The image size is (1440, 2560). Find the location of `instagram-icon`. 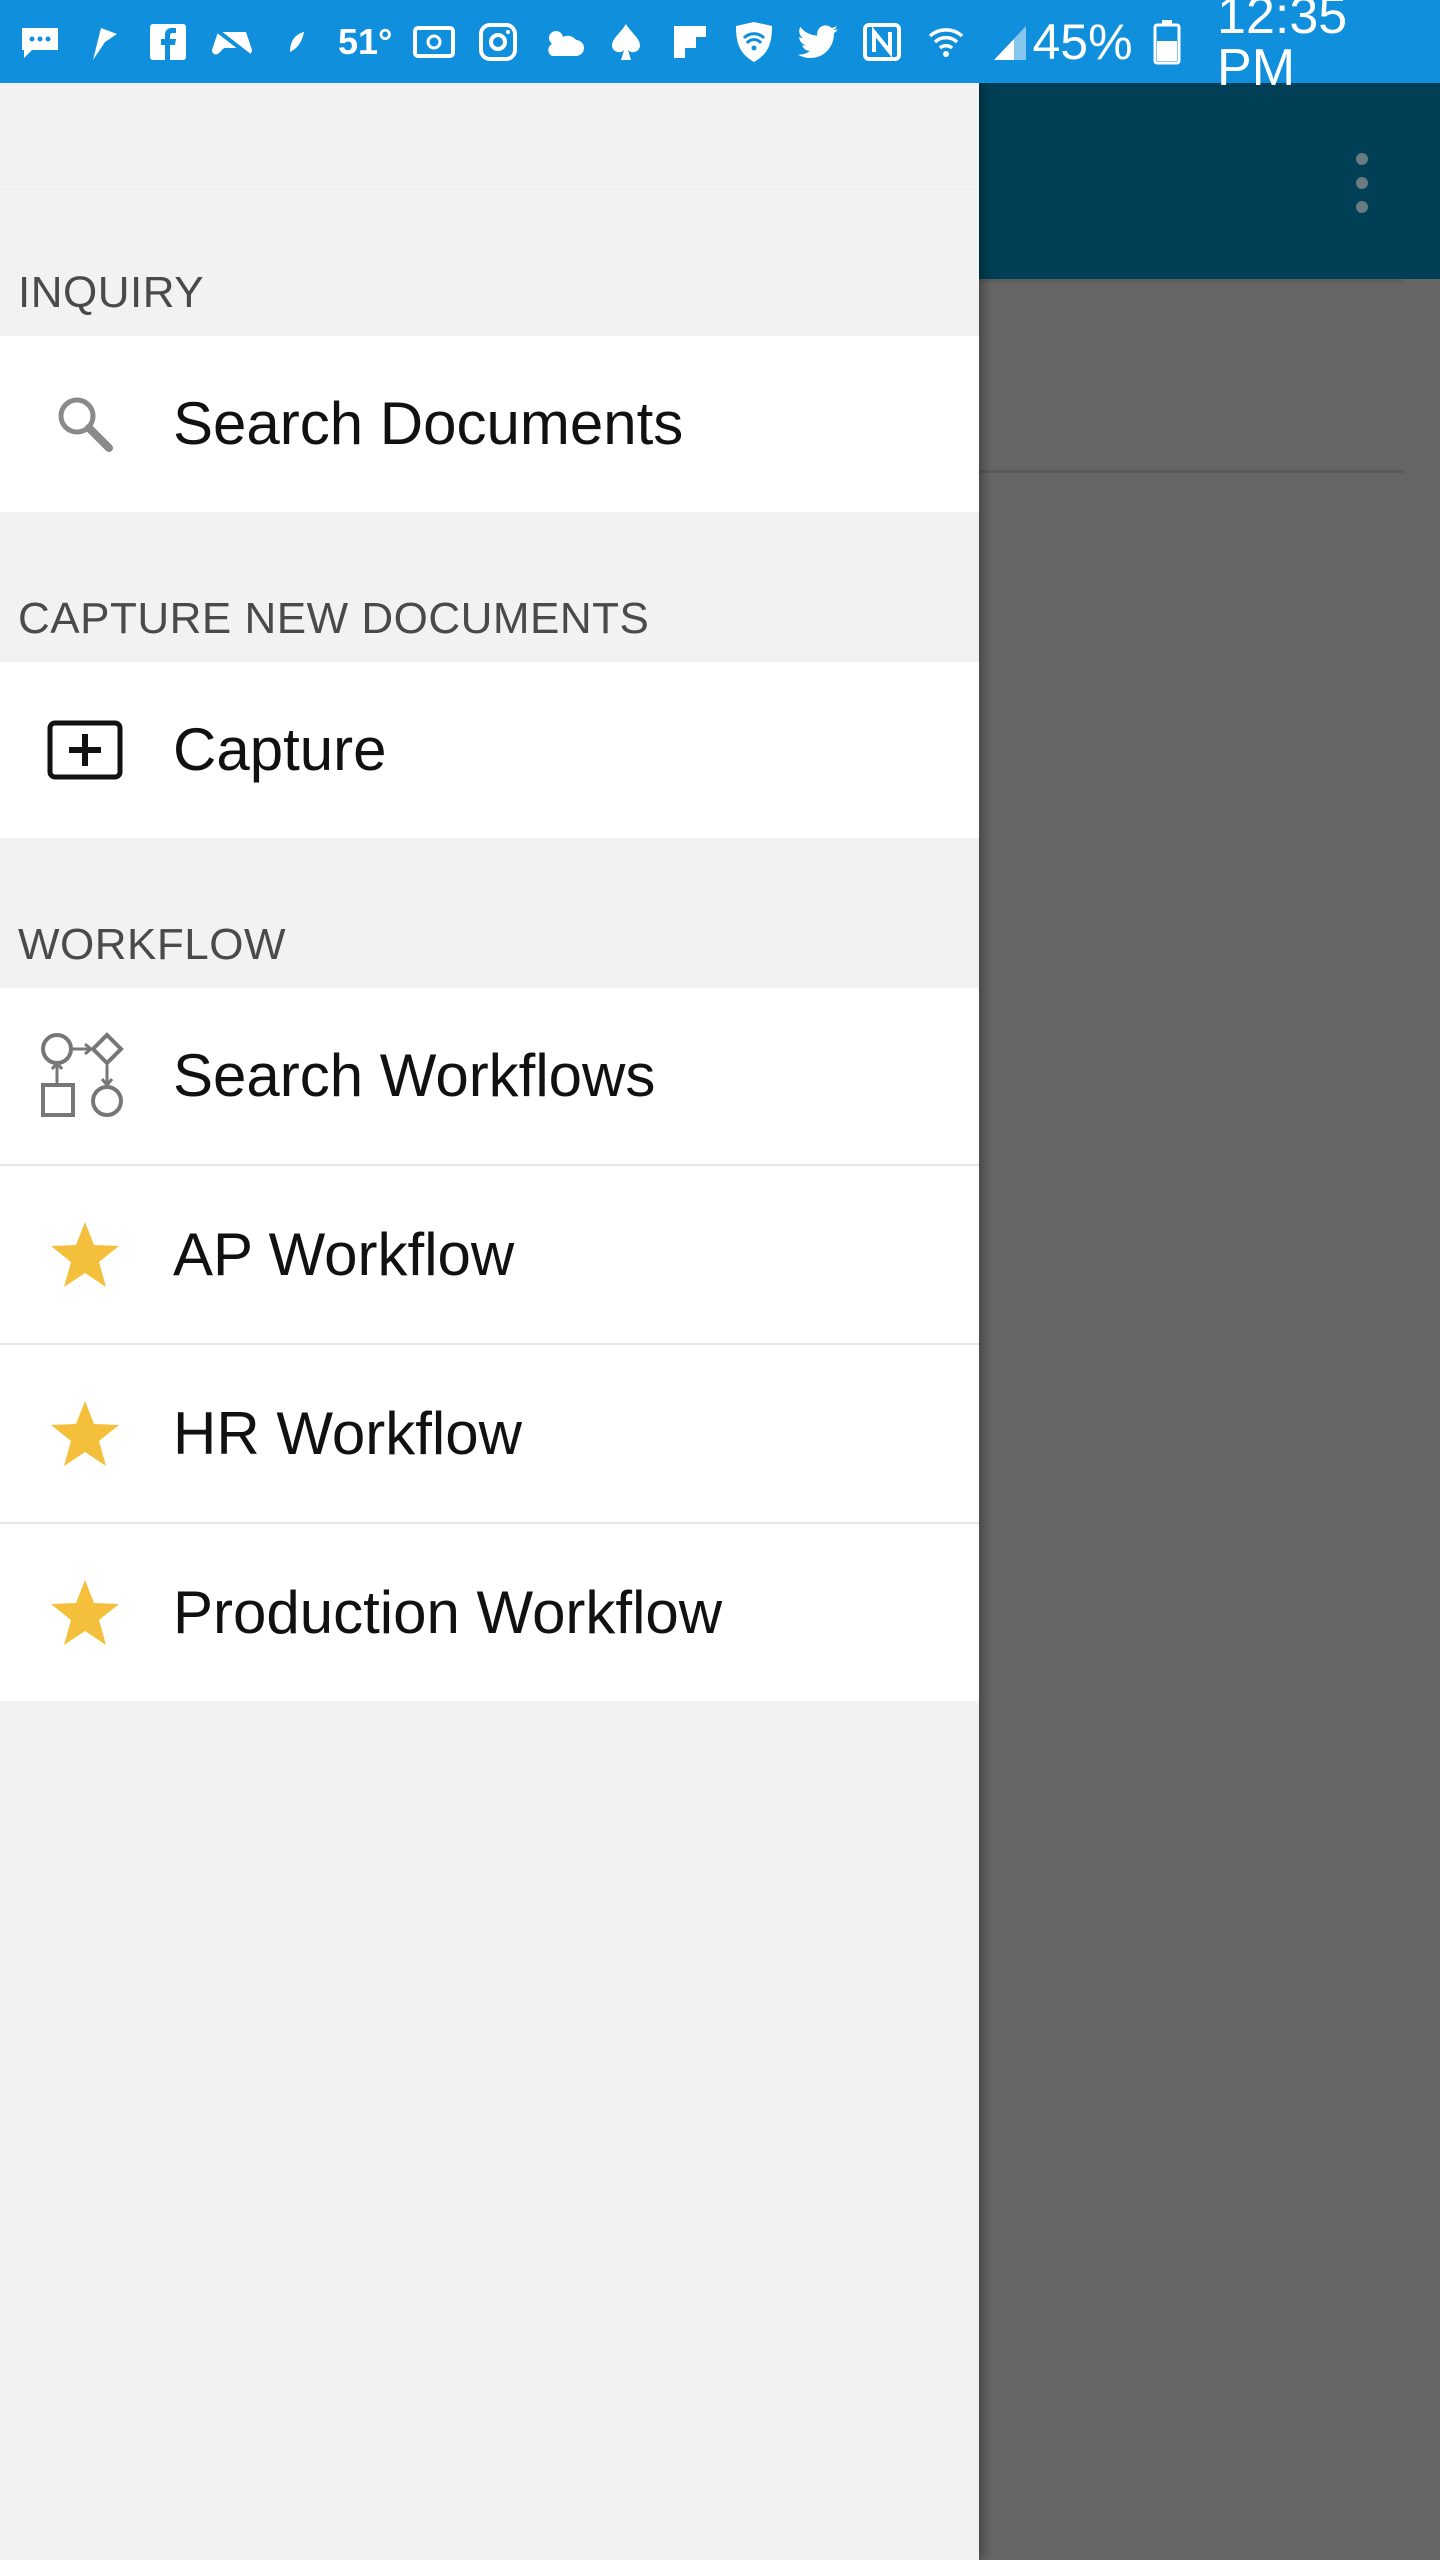

instagram-icon is located at coordinates (498, 42).